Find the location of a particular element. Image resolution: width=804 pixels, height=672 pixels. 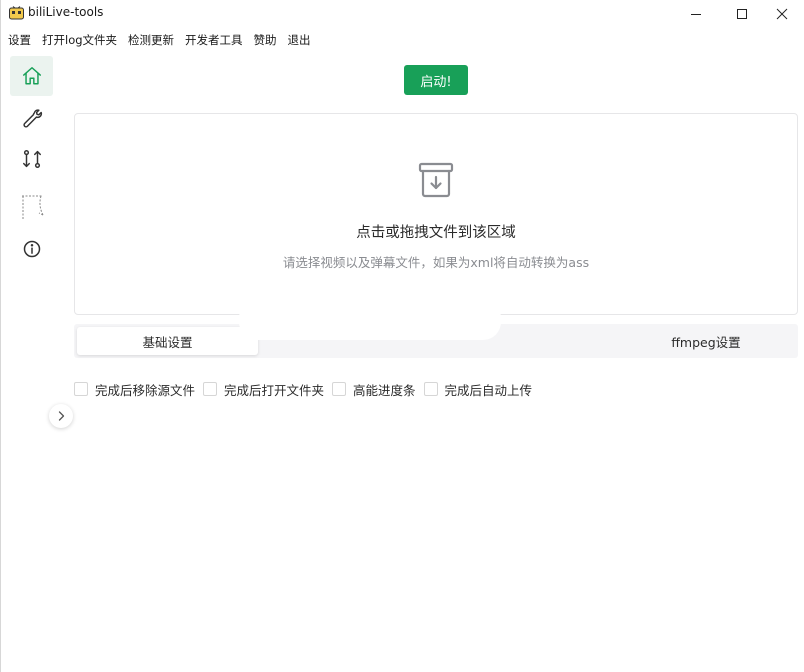

chevron-right-icon is located at coordinates (61, 416).